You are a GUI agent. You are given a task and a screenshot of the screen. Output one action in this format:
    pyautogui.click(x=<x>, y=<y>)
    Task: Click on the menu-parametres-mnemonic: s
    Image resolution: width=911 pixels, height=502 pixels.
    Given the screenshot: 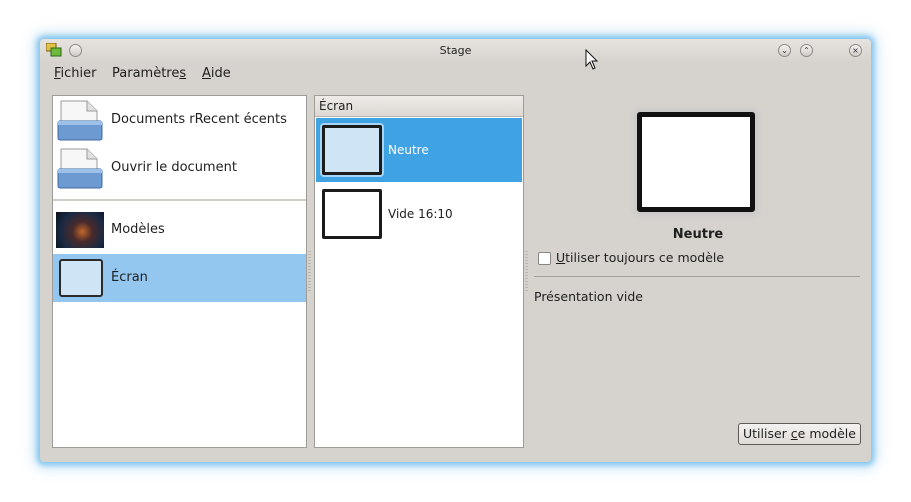 What is the action you would take?
    pyautogui.click(x=183, y=73)
    